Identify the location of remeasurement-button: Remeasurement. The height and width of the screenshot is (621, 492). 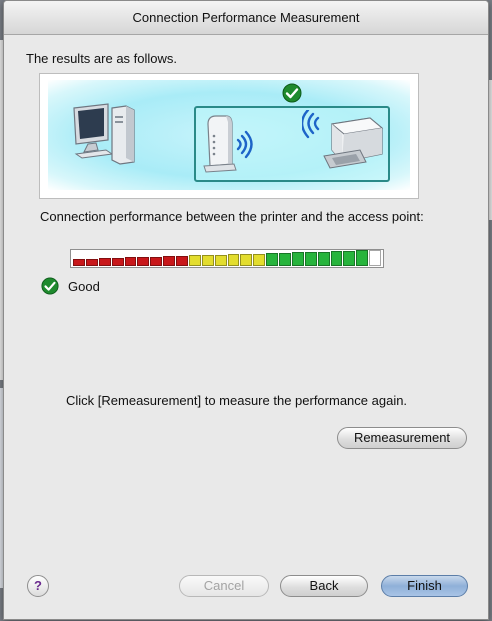
(402, 438).